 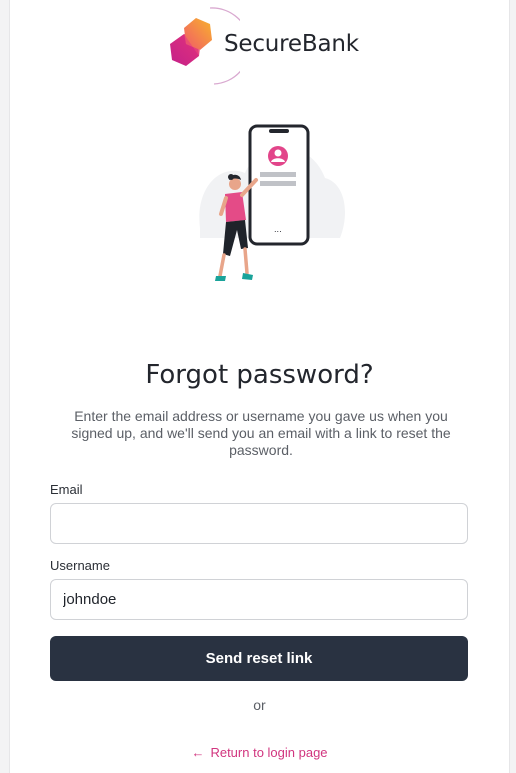 What do you see at coordinates (66, 489) in the screenshot?
I see `email-label: Email` at bounding box center [66, 489].